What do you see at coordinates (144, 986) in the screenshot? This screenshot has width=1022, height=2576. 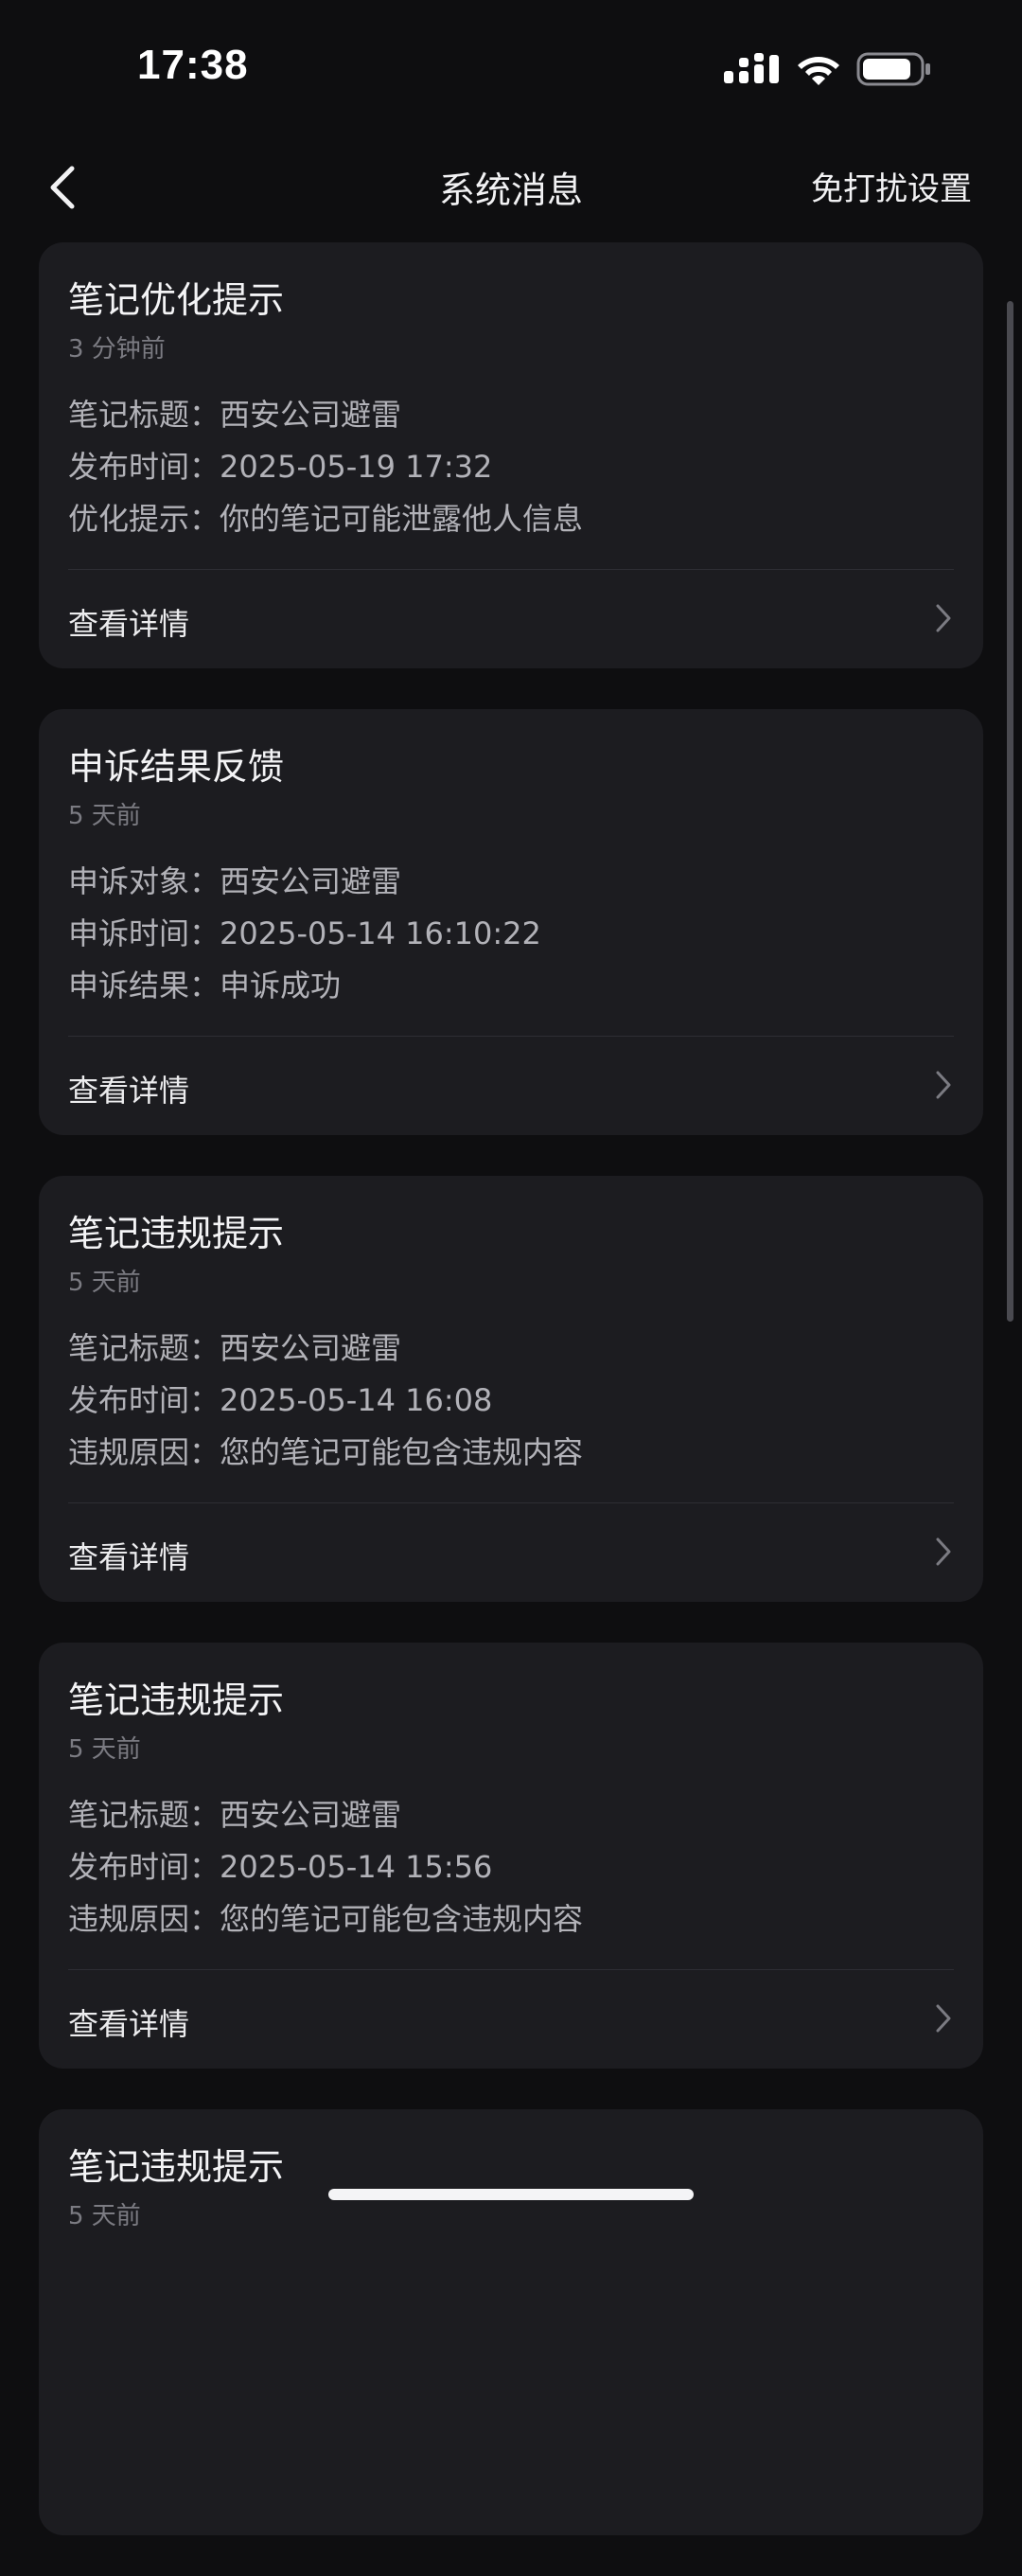 I see `field-label: 申诉结果：` at bounding box center [144, 986].